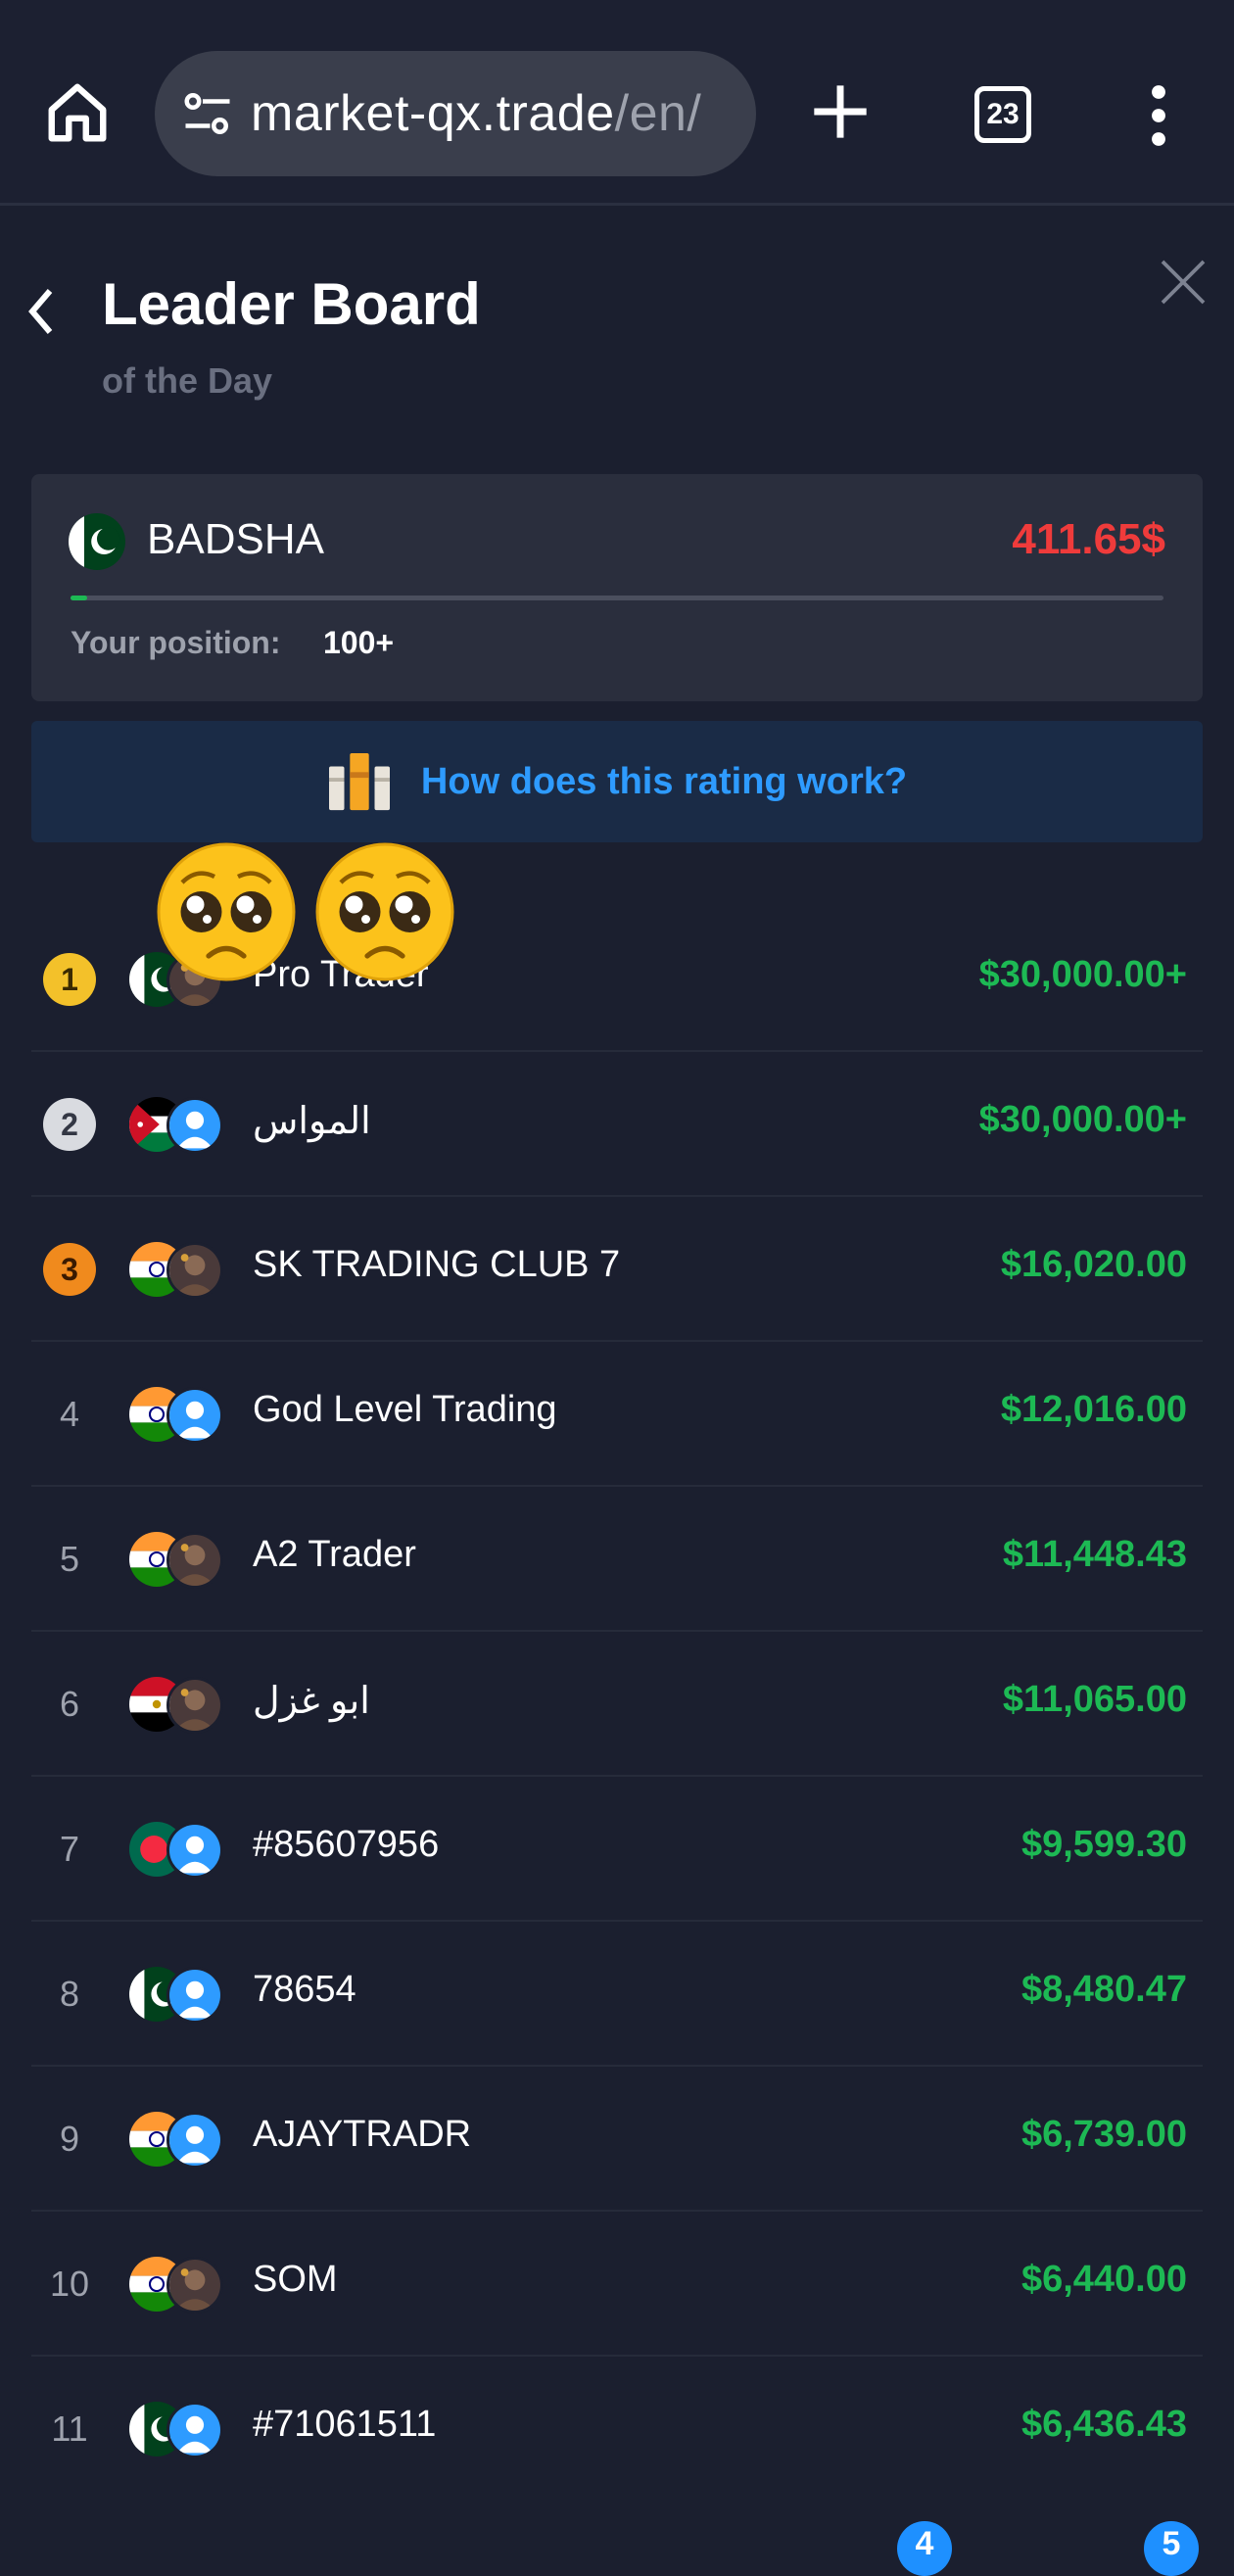 The image size is (1234, 2576). Describe the element at coordinates (69, 1125) in the screenshot. I see `silver-medal-rank: 2` at that location.